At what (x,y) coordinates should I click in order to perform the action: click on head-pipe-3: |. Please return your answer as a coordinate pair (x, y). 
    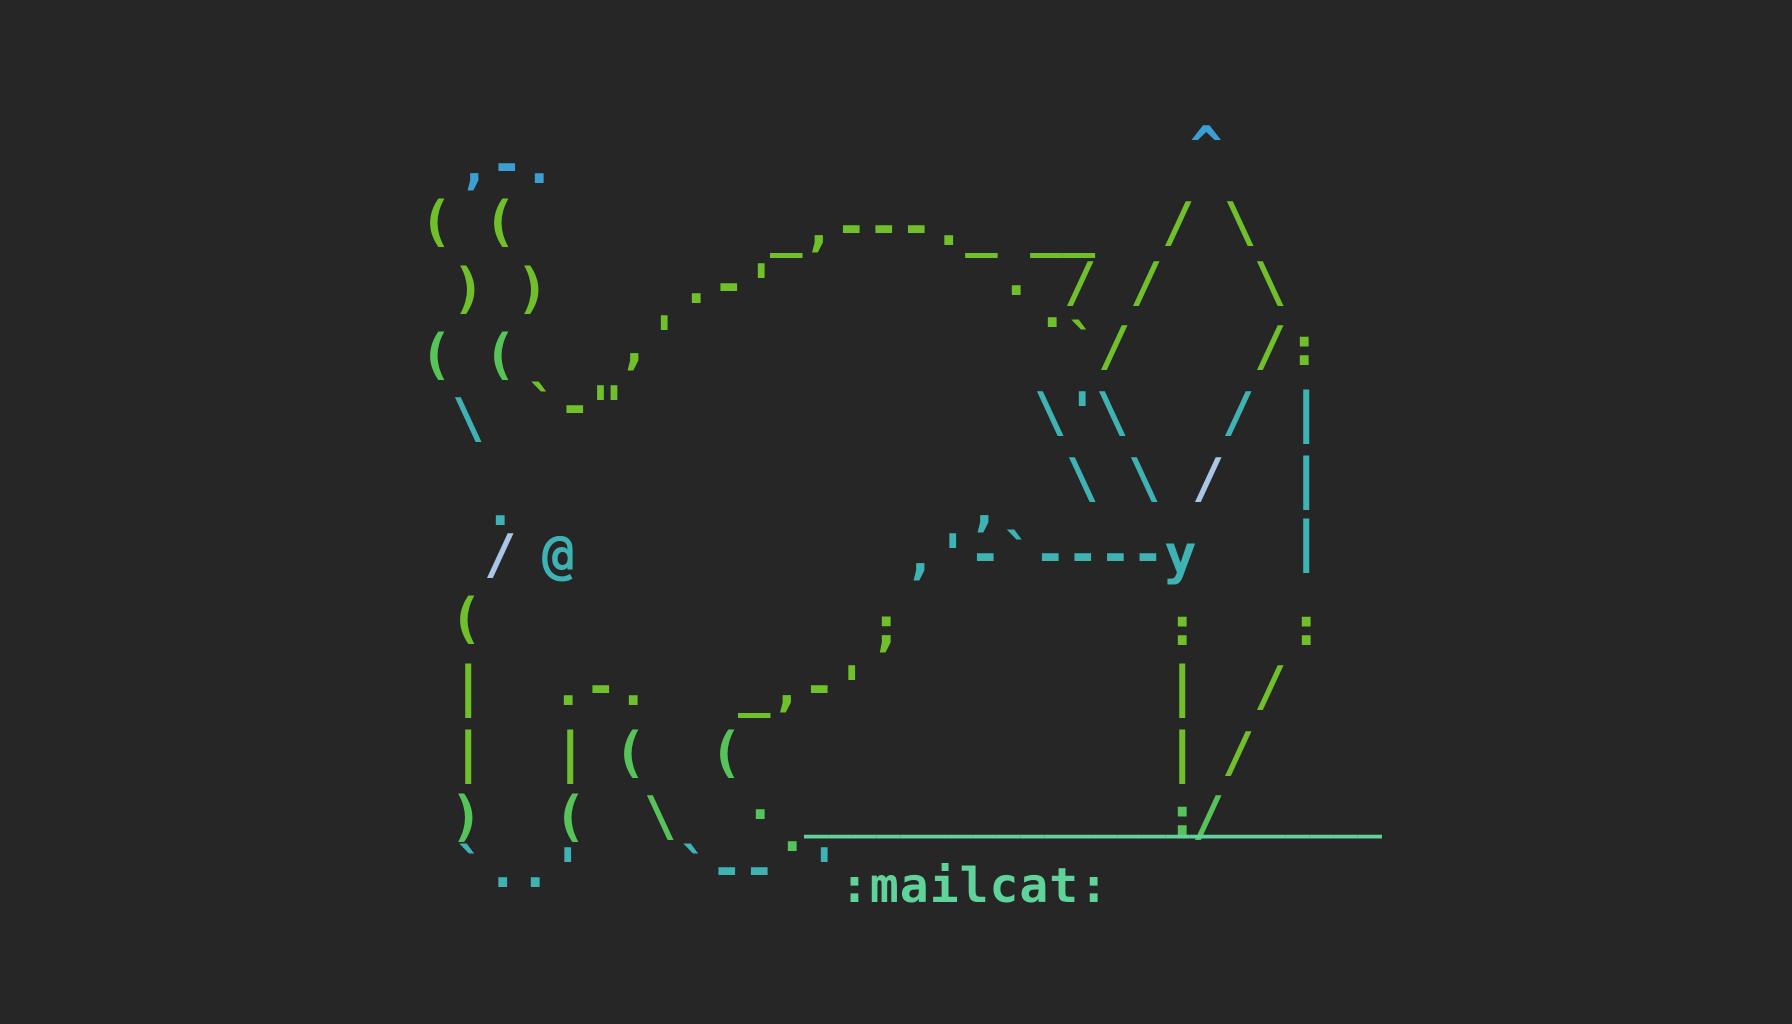
    Looking at the image, I should click on (1306, 541).